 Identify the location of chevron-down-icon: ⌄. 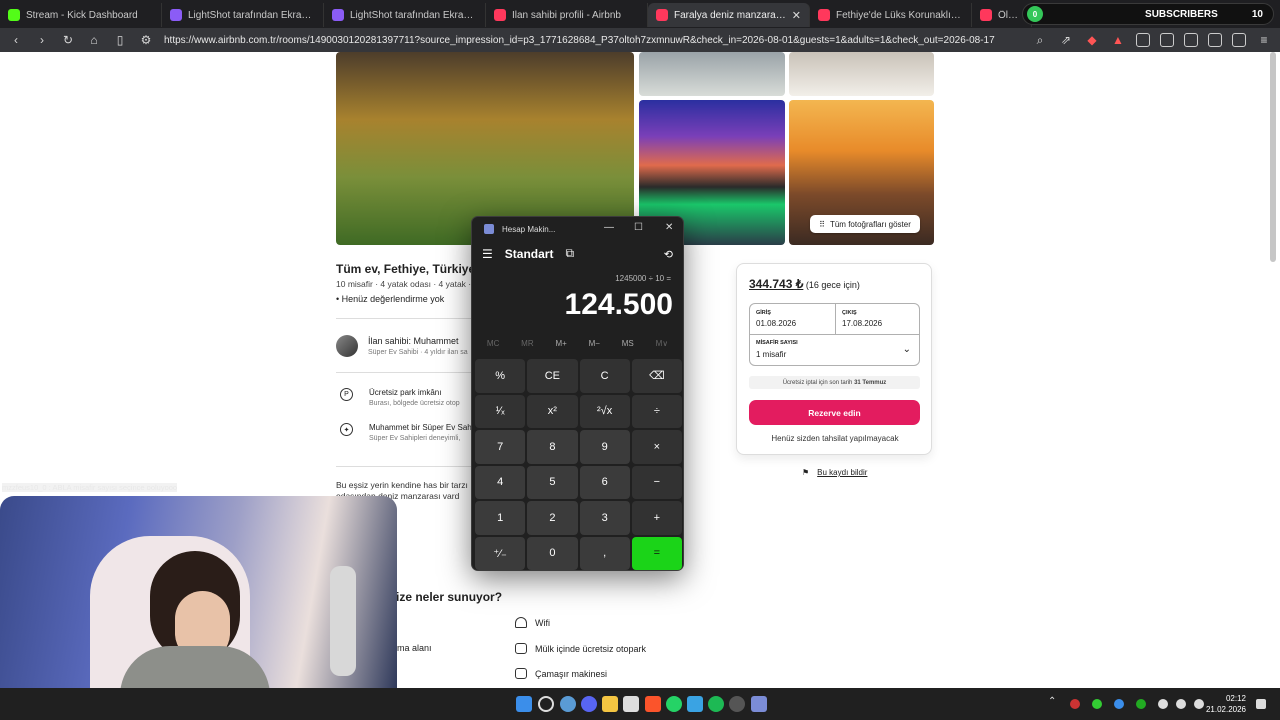
(907, 349).